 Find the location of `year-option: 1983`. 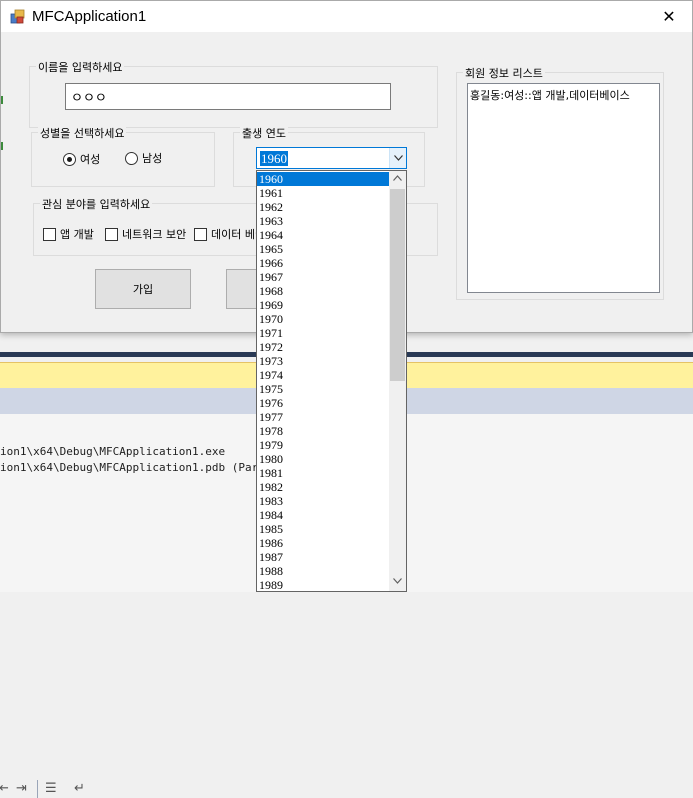

year-option: 1983 is located at coordinates (323, 501).